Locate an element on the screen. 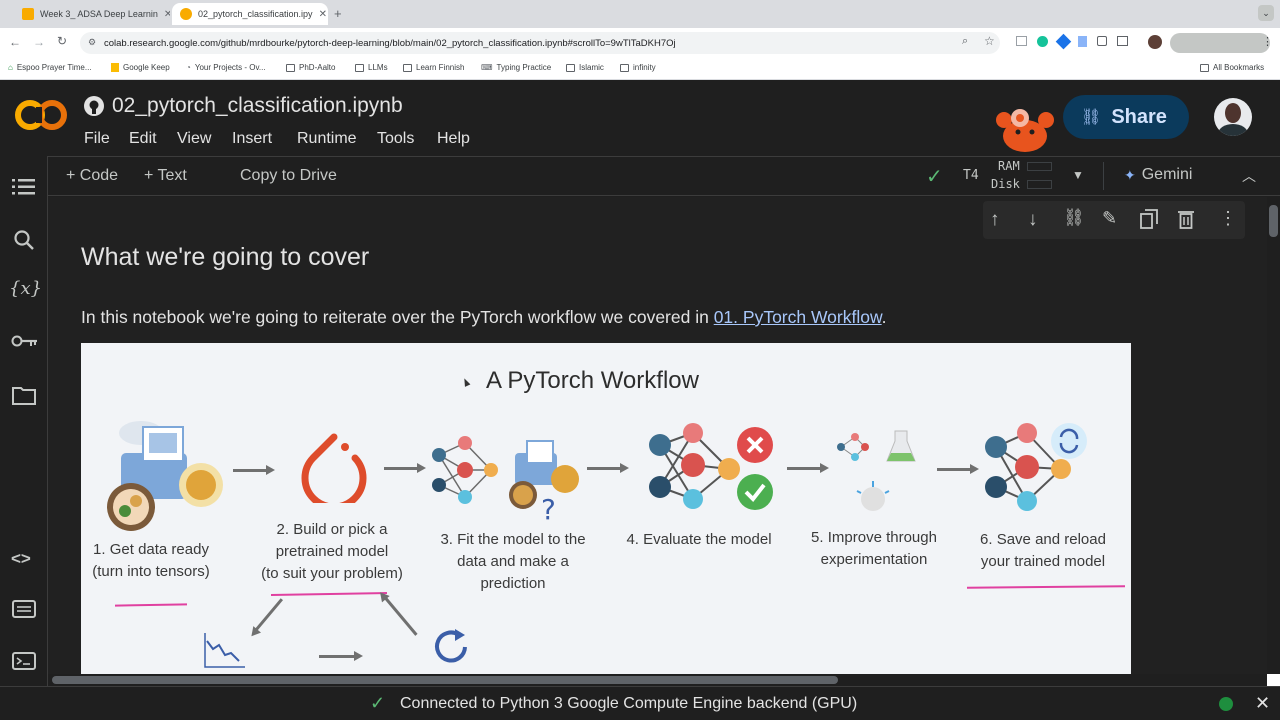  puzzle-icon is located at coordinates (1102, 41).